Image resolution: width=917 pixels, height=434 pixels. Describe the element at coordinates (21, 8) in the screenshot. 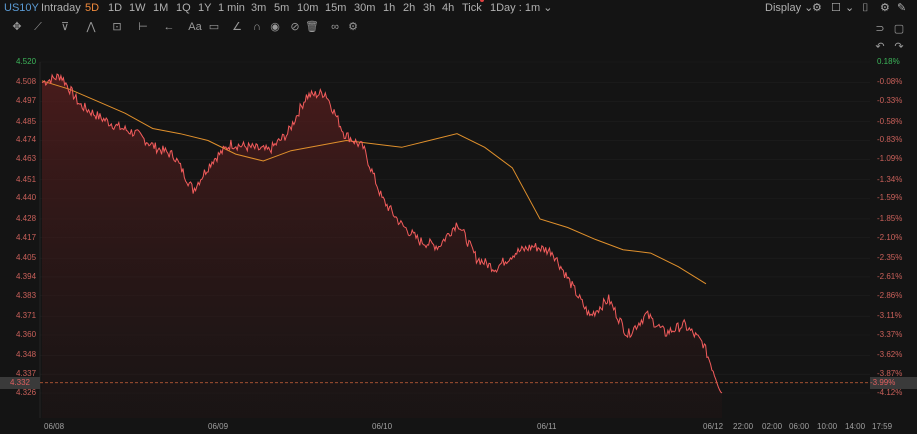

I see `symbol-label: US10Y` at that location.